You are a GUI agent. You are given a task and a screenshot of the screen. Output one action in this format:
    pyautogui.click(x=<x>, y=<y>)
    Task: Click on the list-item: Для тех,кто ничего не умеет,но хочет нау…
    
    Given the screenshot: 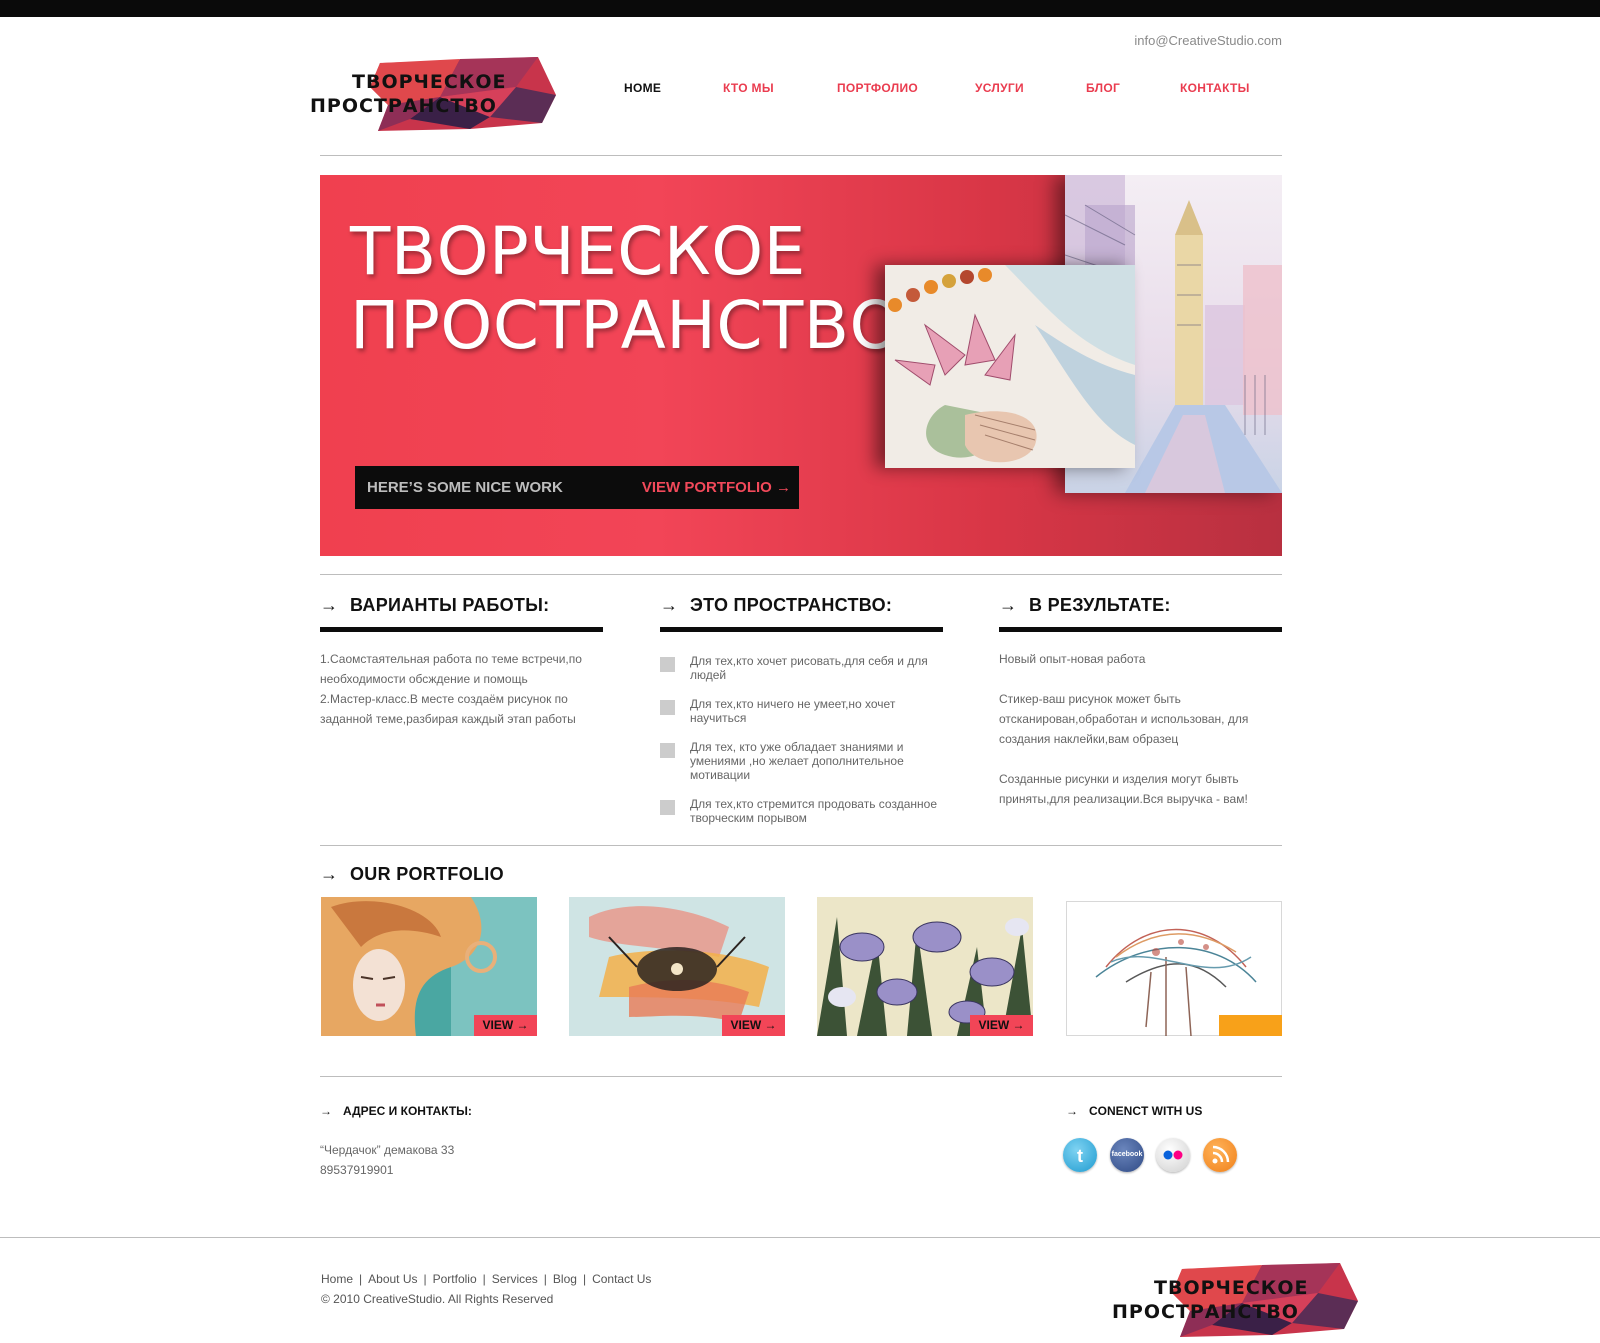 What is the action you would take?
    pyautogui.click(x=801, y=711)
    